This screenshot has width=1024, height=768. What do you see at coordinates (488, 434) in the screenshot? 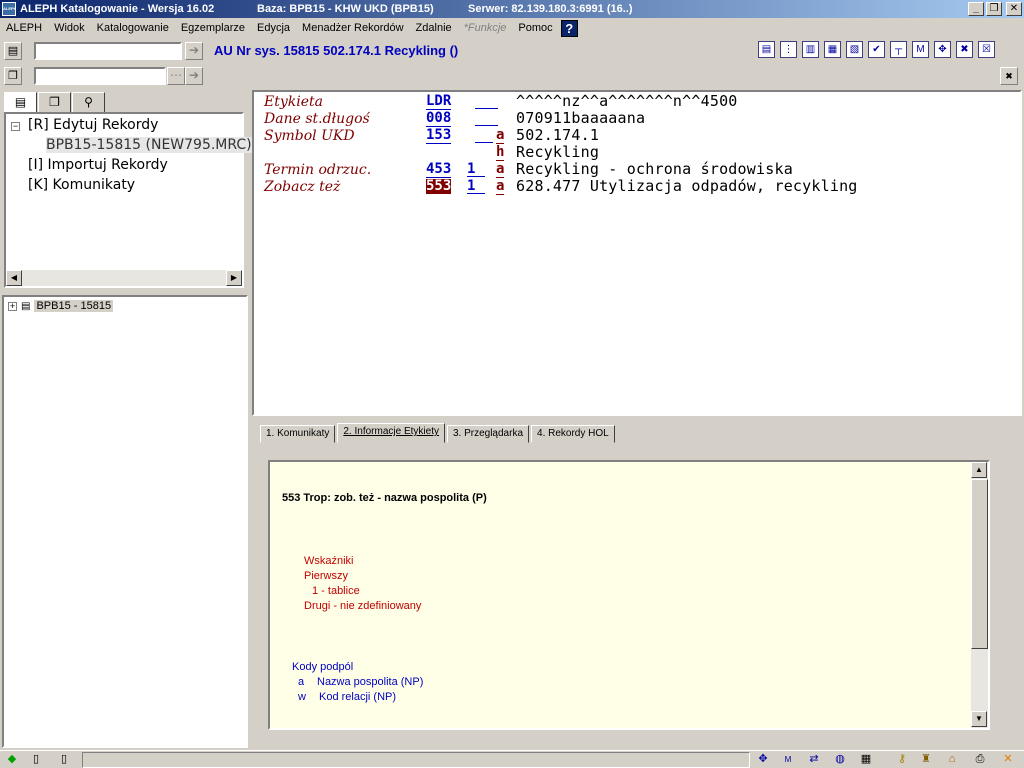
I see `tab-przegladarka: 3. Przeglądarka` at bounding box center [488, 434].